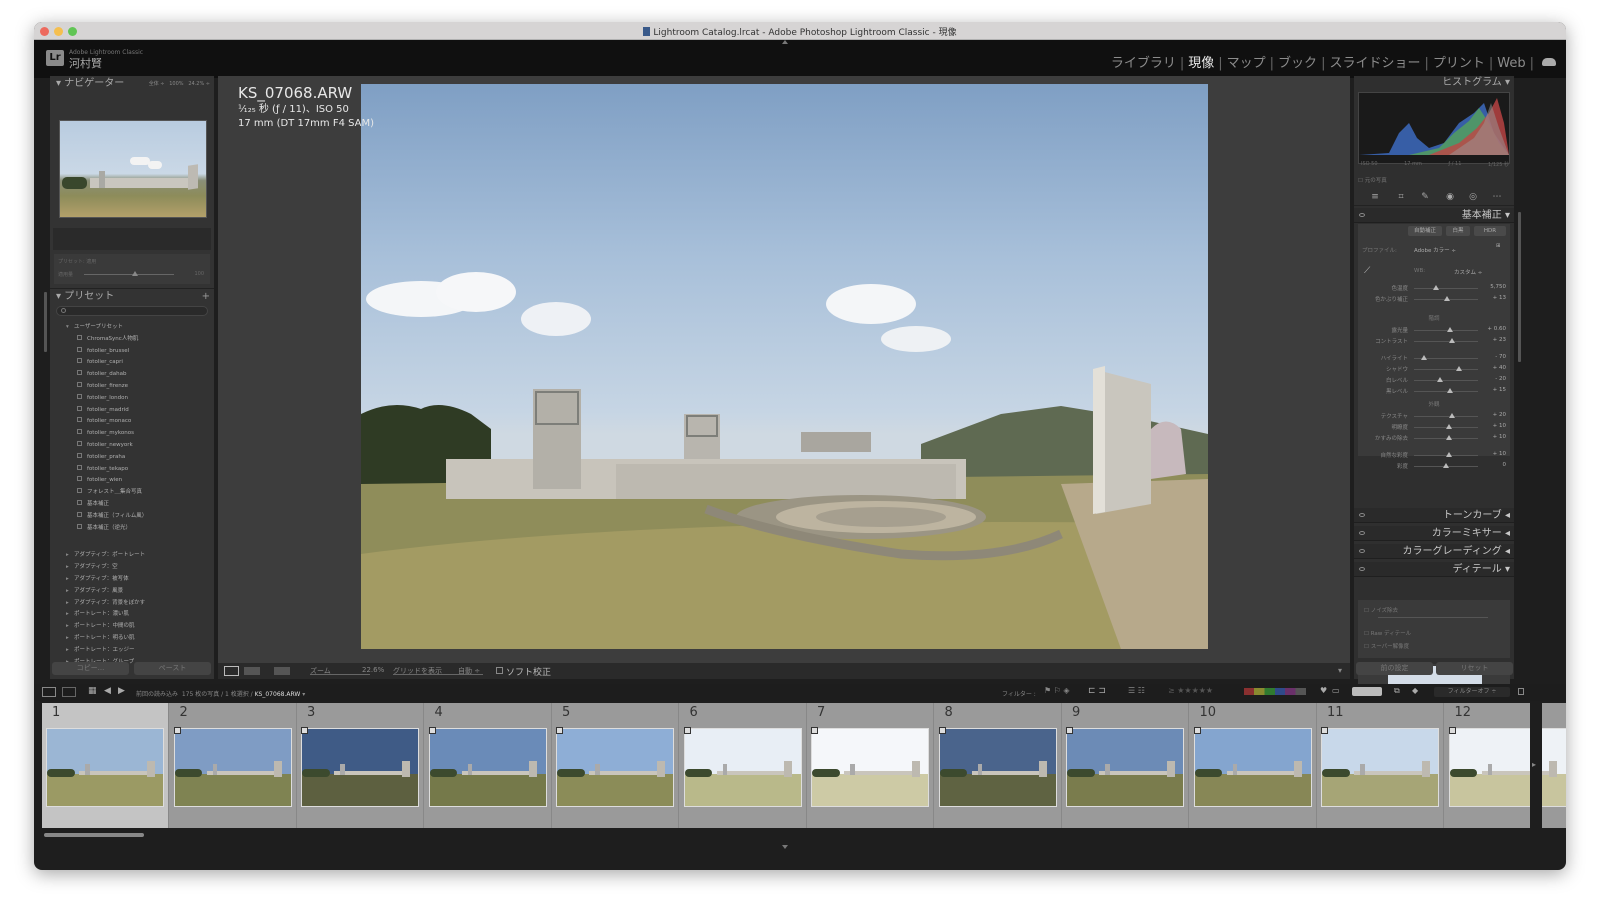 The height and width of the screenshot is (910, 1600). Describe the element at coordinates (132, 592) in the screenshot. I see `preset-group: ▸ アダプティブ：風景` at that location.